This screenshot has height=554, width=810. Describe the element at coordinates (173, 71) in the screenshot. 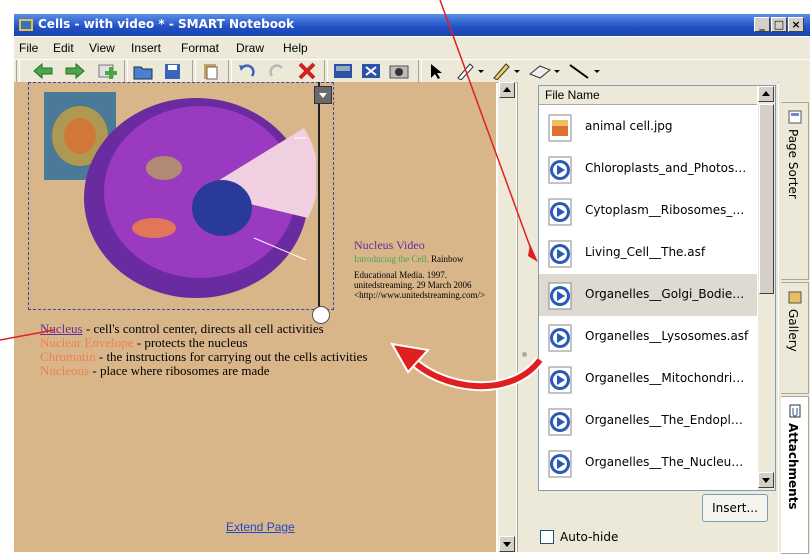

I see `save-icon` at that location.